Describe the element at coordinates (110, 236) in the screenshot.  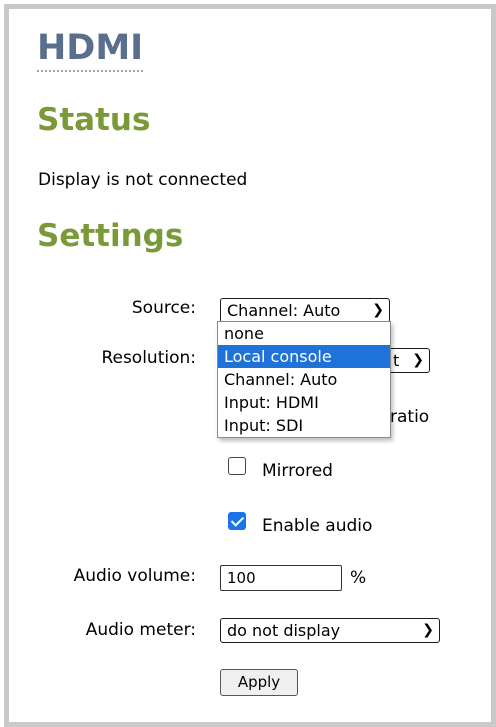
I see `settings-heading: Settings` at that location.